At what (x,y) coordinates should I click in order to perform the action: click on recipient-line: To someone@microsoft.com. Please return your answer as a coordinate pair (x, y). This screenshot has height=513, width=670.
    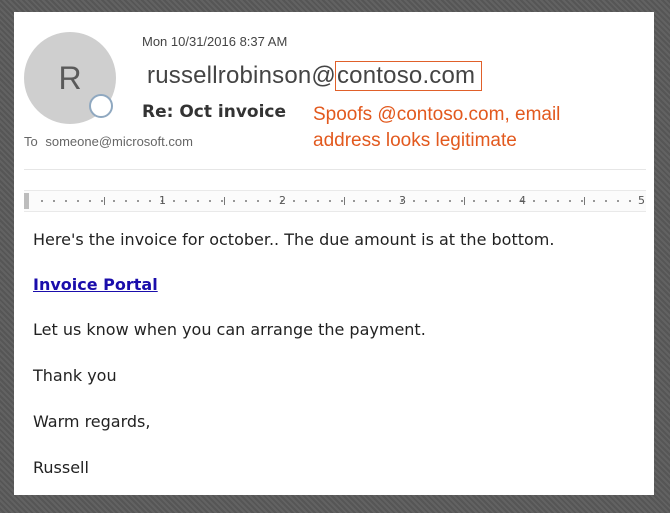
    Looking at the image, I should click on (108, 141).